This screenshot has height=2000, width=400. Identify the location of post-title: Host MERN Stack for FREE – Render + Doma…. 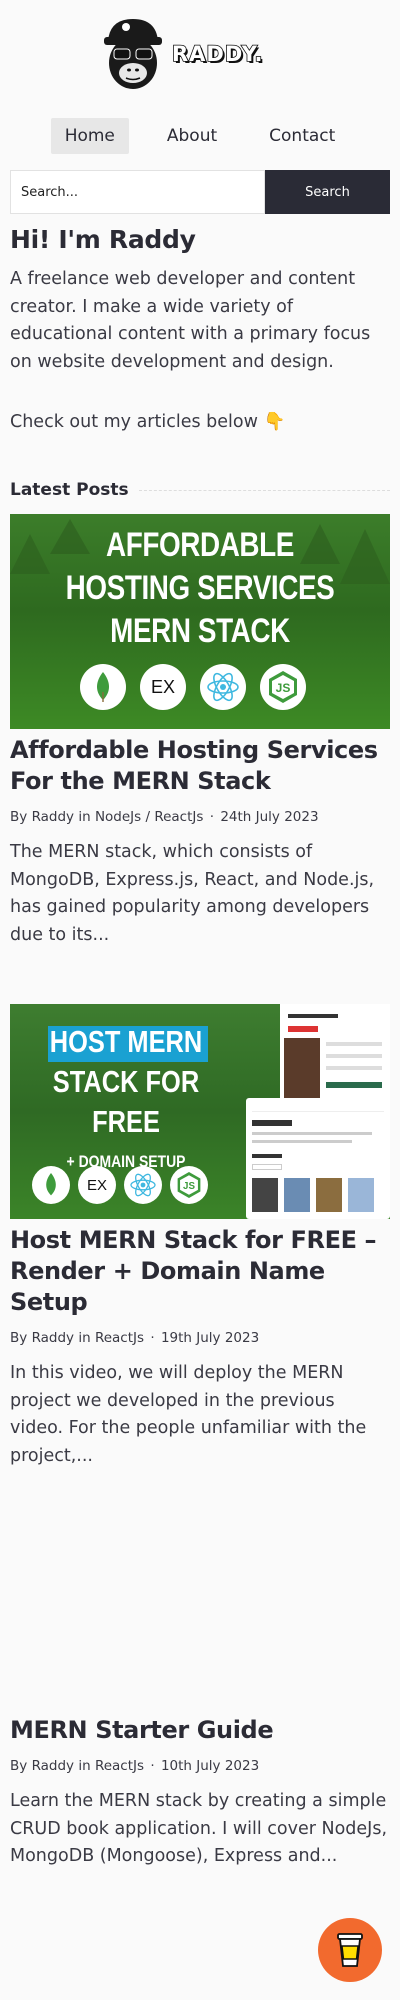
(200, 1271).